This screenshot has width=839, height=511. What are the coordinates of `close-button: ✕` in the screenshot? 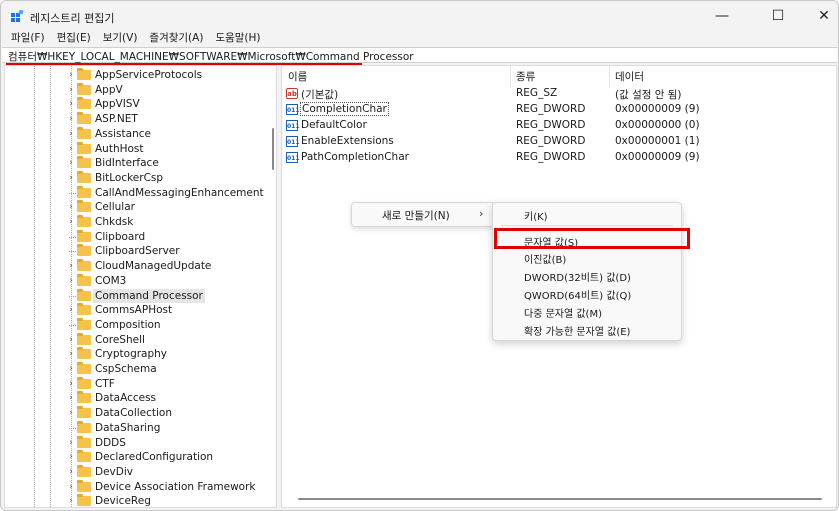 It's located at (819, 16).